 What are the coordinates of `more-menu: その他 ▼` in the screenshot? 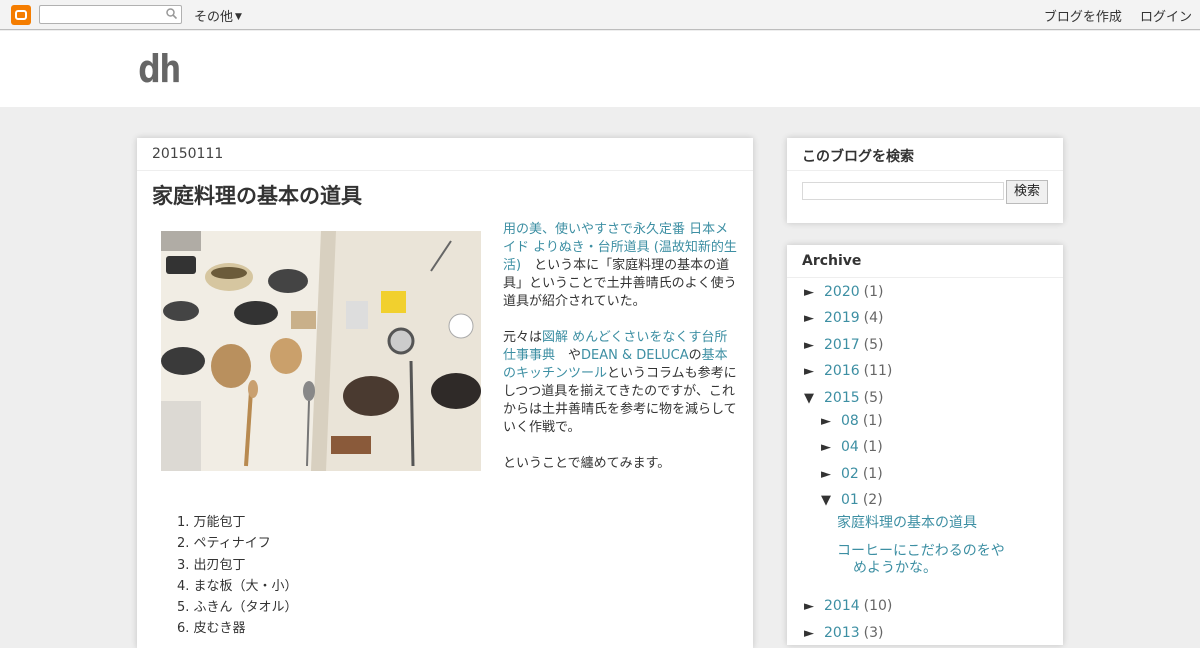 It's located at (218, 15).